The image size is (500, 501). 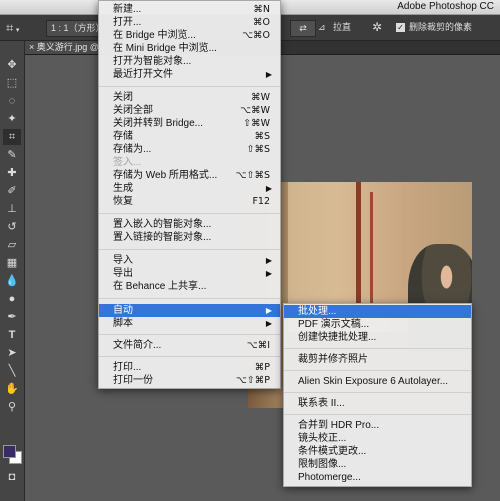 What do you see at coordinates (12, 83) in the screenshot?
I see `marquee-tool-icon: ⬚` at bounding box center [12, 83].